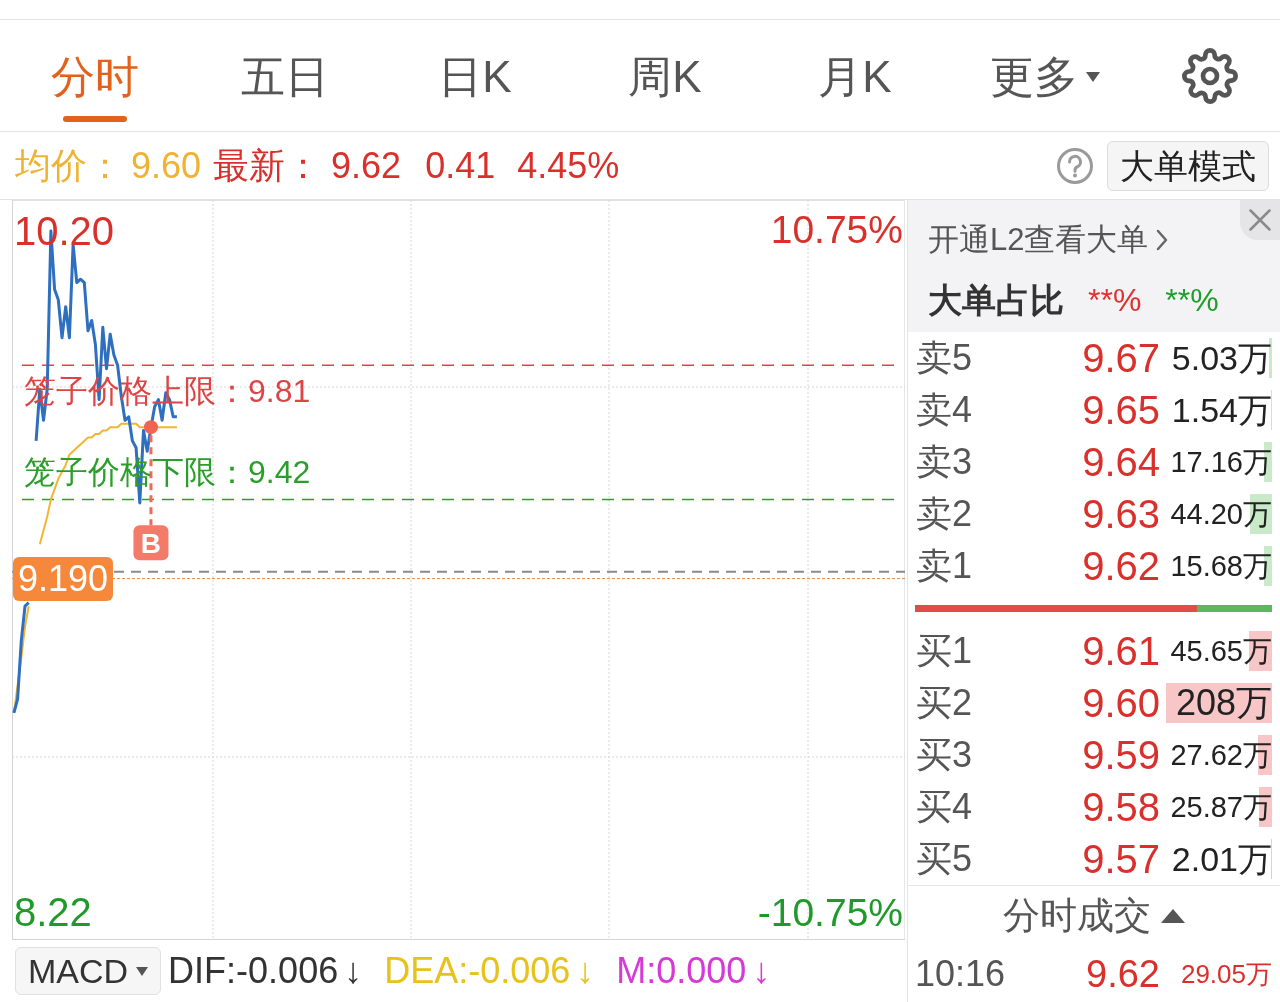  I want to click on order-level-label: 买4, so click(944, 807).